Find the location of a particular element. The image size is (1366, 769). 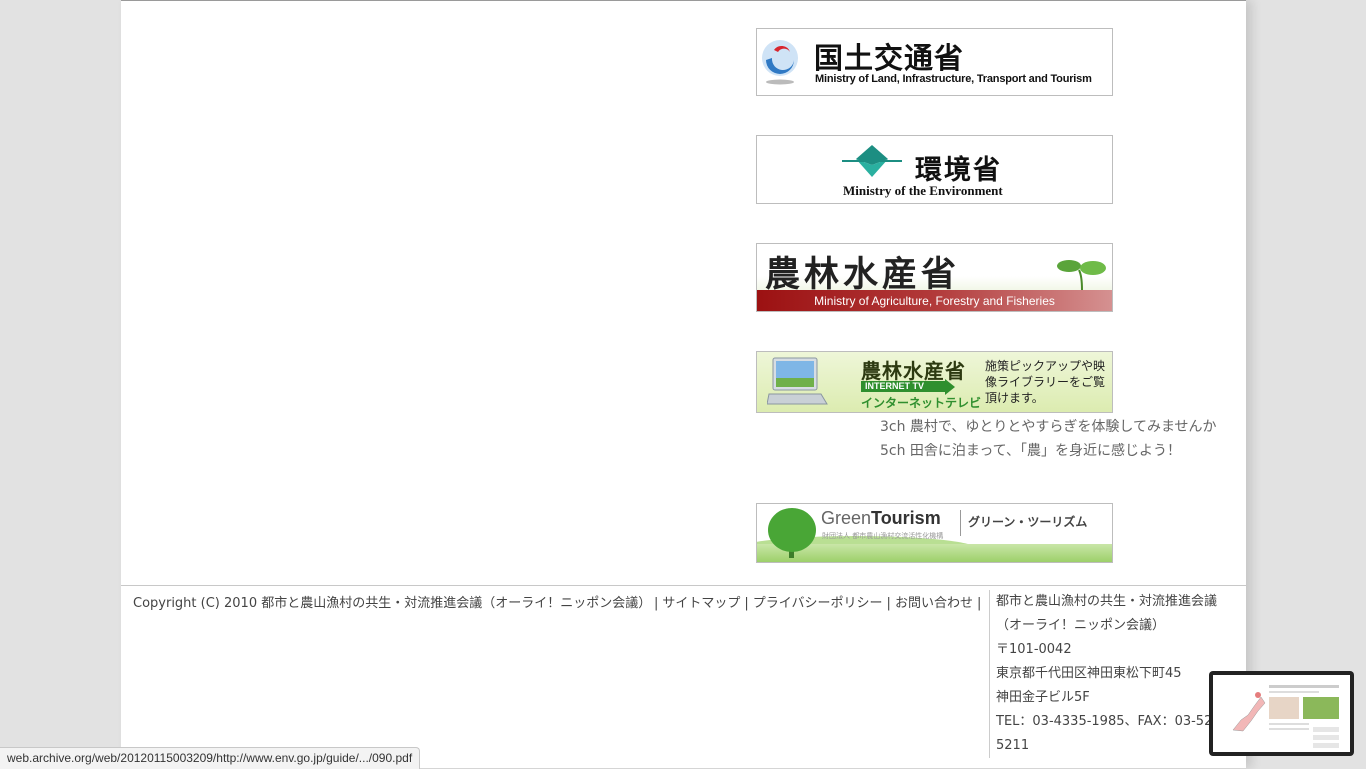

tree-icon is located at coordinates (792, 533).